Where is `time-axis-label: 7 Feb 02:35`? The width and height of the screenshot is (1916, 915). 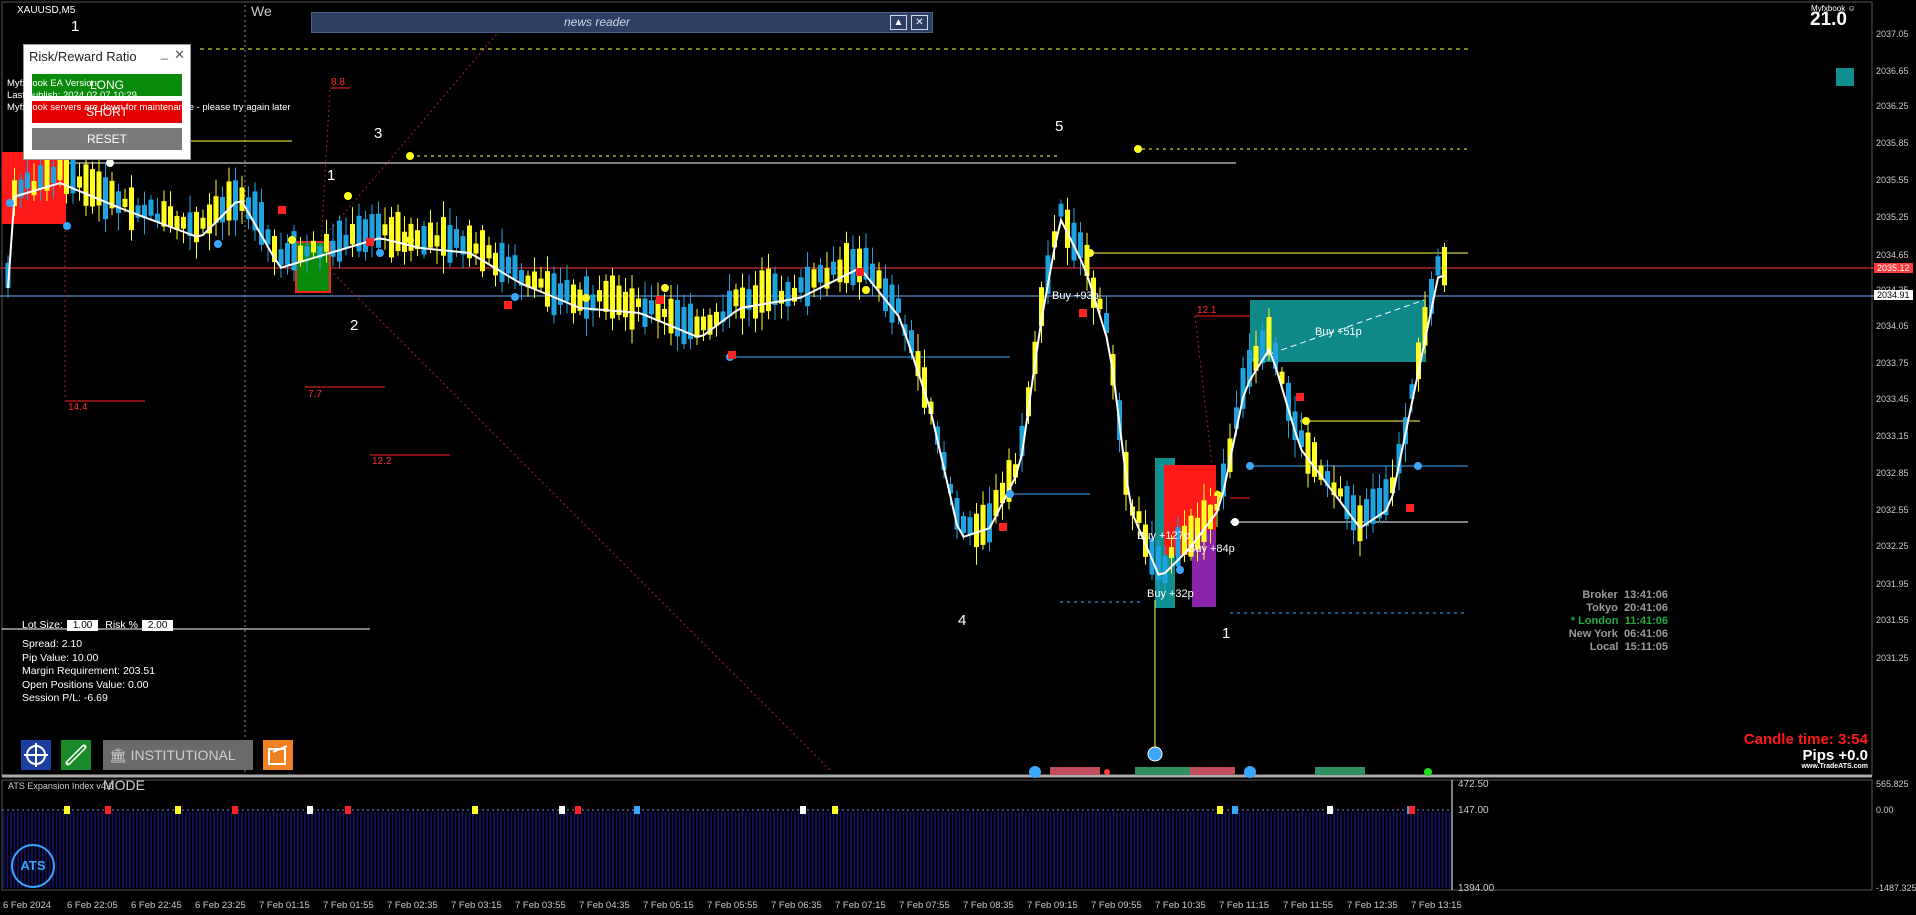
time-axis-label: 7 Feb 02:35 is located at coordinates (412, 905).